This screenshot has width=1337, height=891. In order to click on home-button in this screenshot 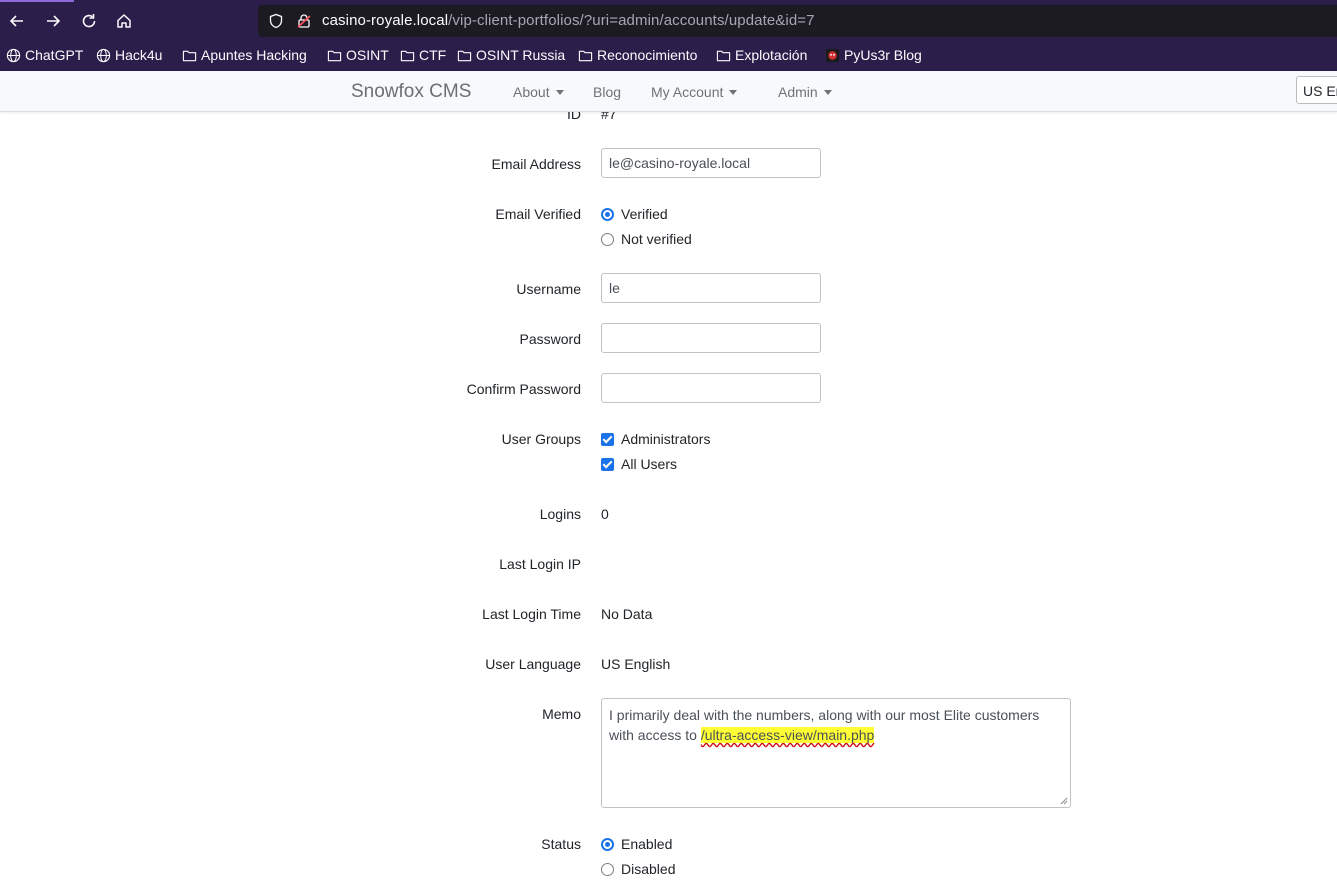, I will do `click(124, 21)`.